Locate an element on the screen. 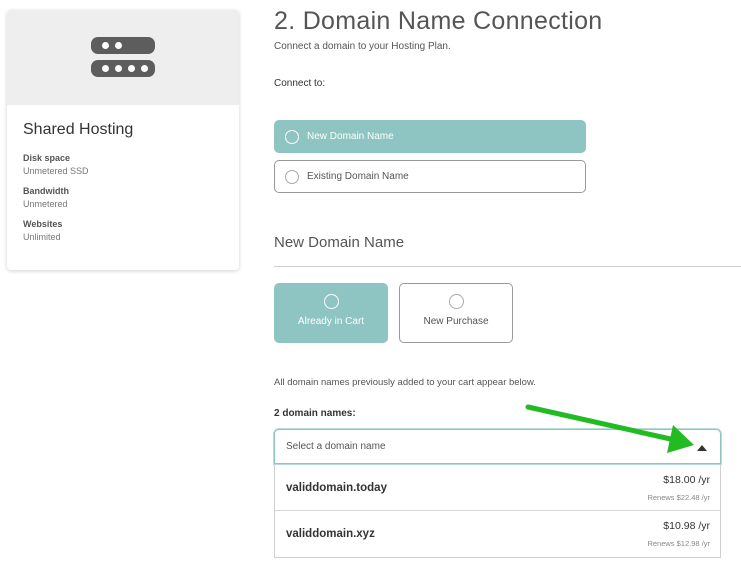 The height and width of the screenshot is (563, 741). section-divider is located at coordinates (507, 266).